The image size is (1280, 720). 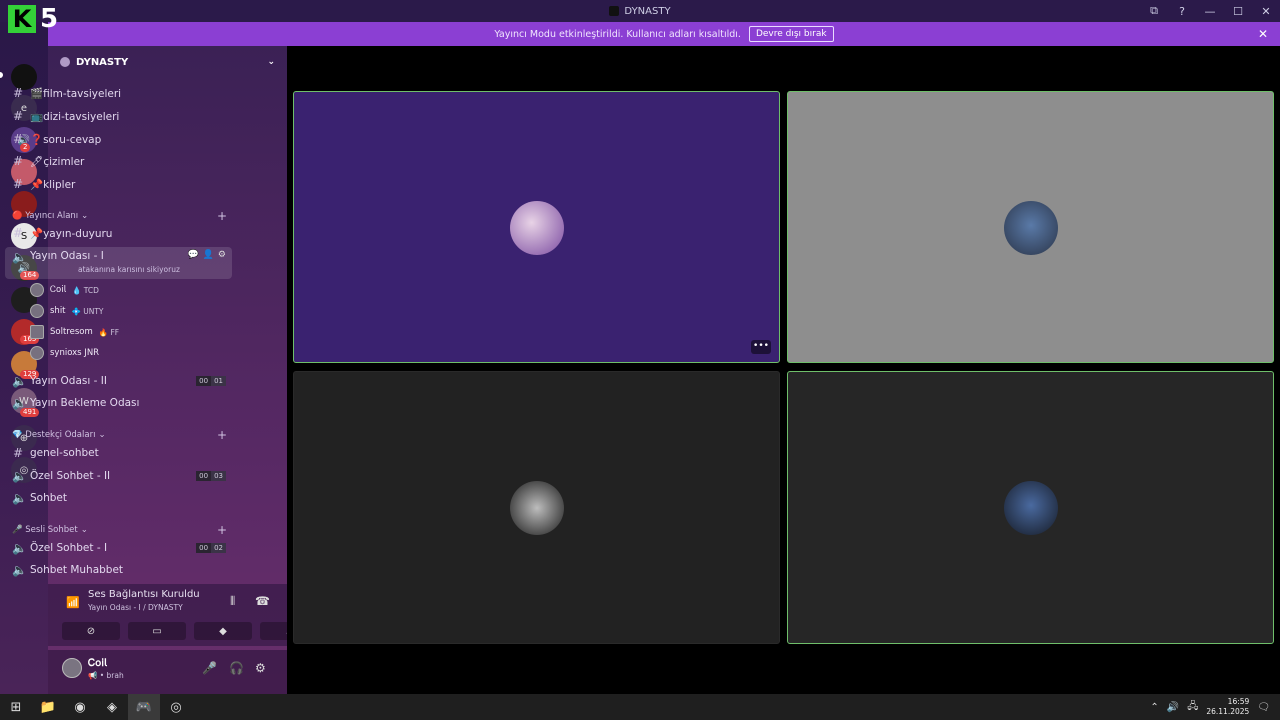 I want to click on voice-channel-sohbet: 🔈 Sohbet, so click(x=118, y=498).